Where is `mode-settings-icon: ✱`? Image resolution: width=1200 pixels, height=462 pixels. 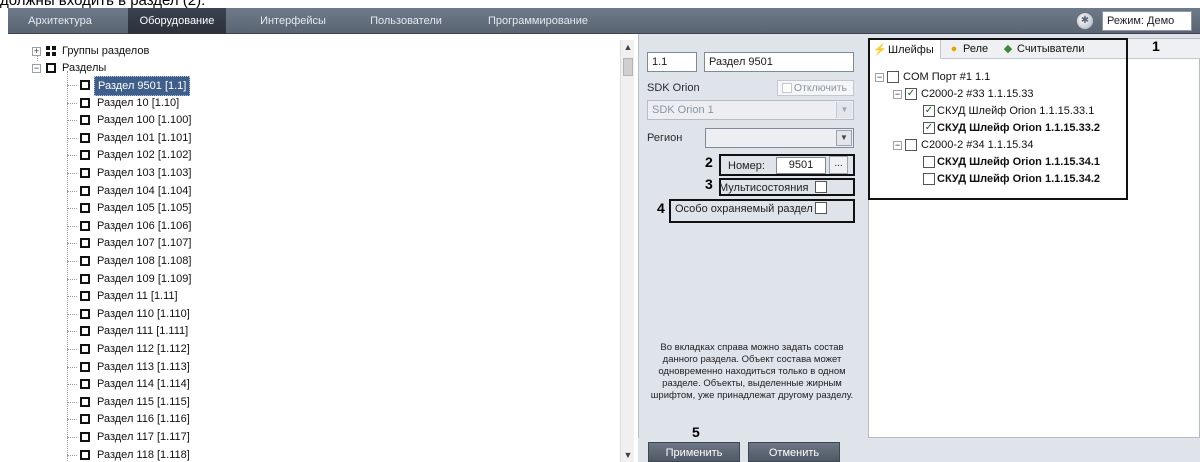
mode-settings-icon: ✱ is located at coordinates (1085, 21).